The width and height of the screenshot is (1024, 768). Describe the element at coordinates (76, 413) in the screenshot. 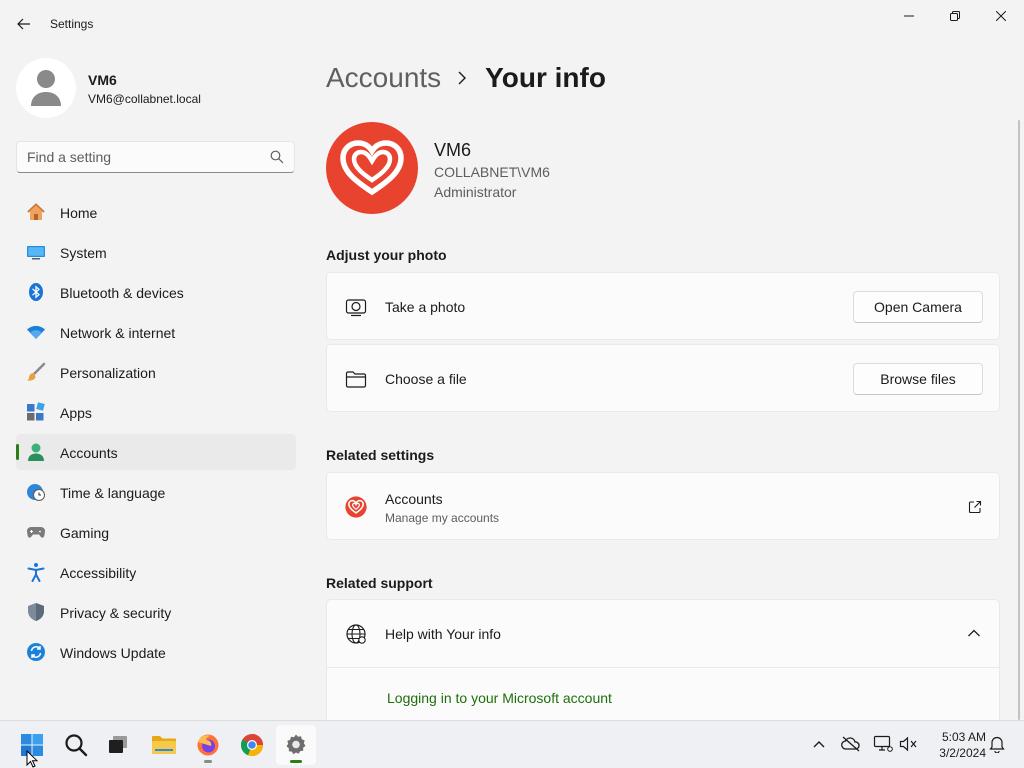

I see `sidebar-item-label: Apps` at that location.